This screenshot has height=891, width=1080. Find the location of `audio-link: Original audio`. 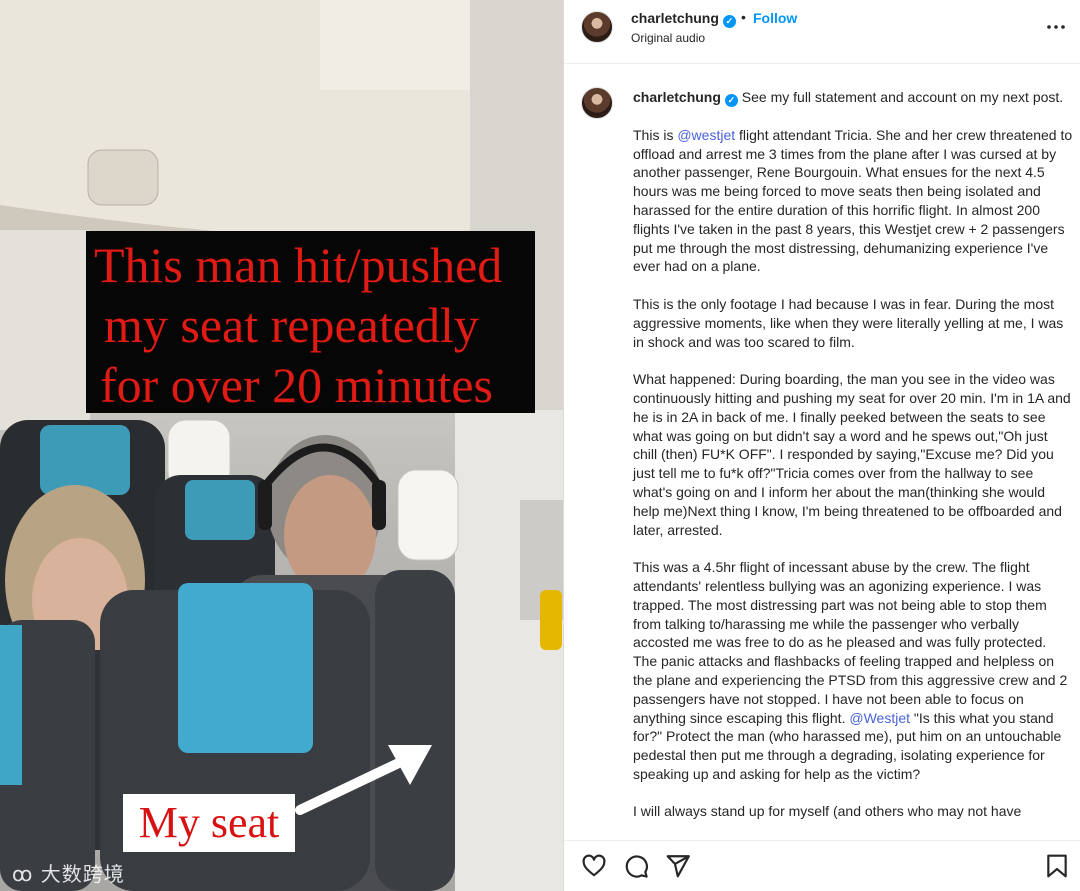

audio-link: Original audio is located at coordinates (668, 38).